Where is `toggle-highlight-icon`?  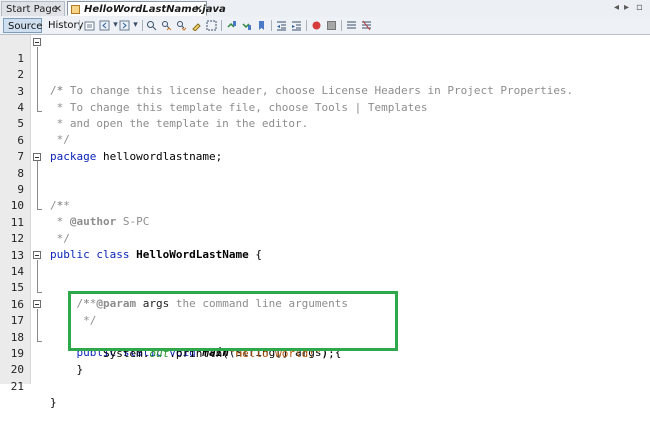 toggle-highlight-icon is located at coordinates (196, 25).